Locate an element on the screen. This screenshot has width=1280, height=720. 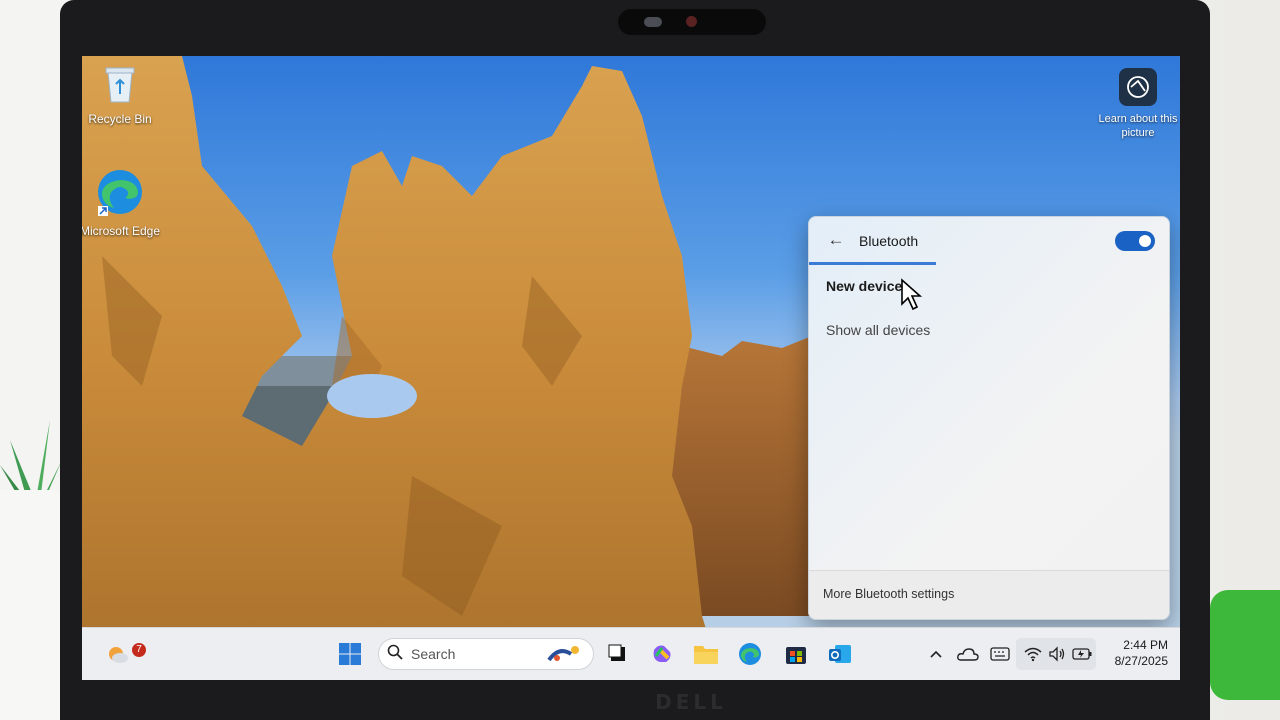
keyboard-icon is located at coordinates (1000, 654).